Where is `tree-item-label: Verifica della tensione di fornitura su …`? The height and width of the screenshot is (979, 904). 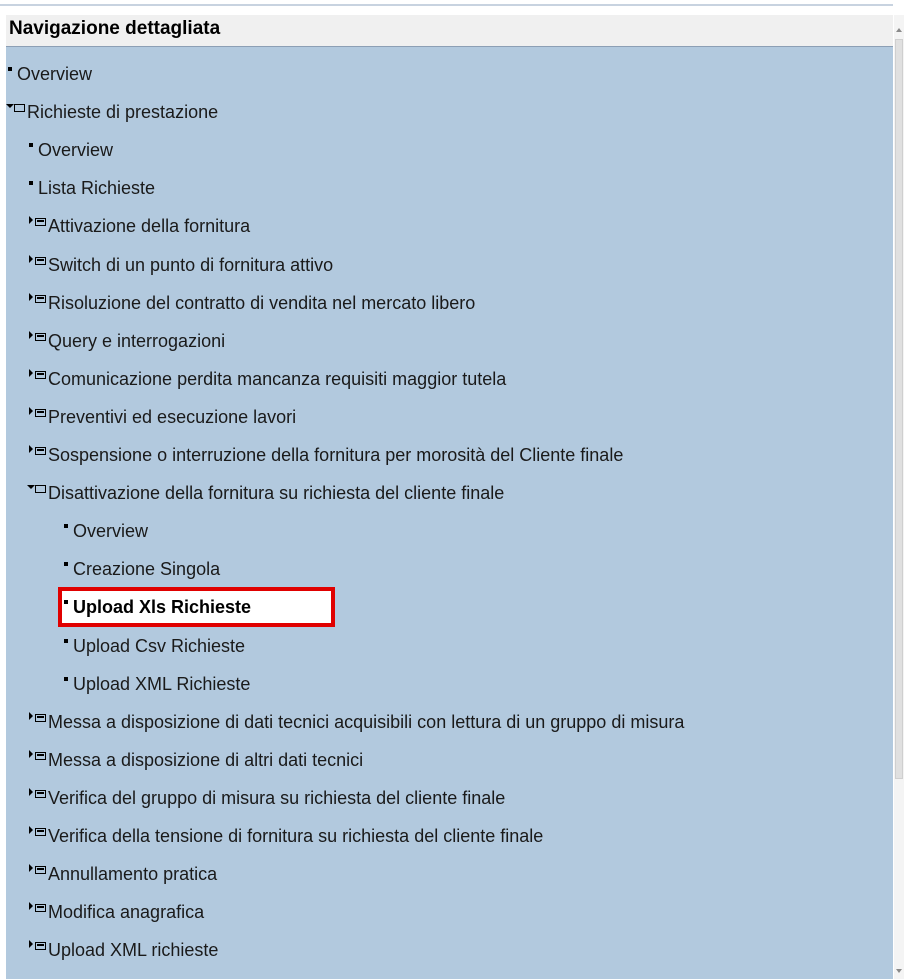
tree-item-label: Verifica della tensione di fornitura su … is located at coordinates (295, 836).